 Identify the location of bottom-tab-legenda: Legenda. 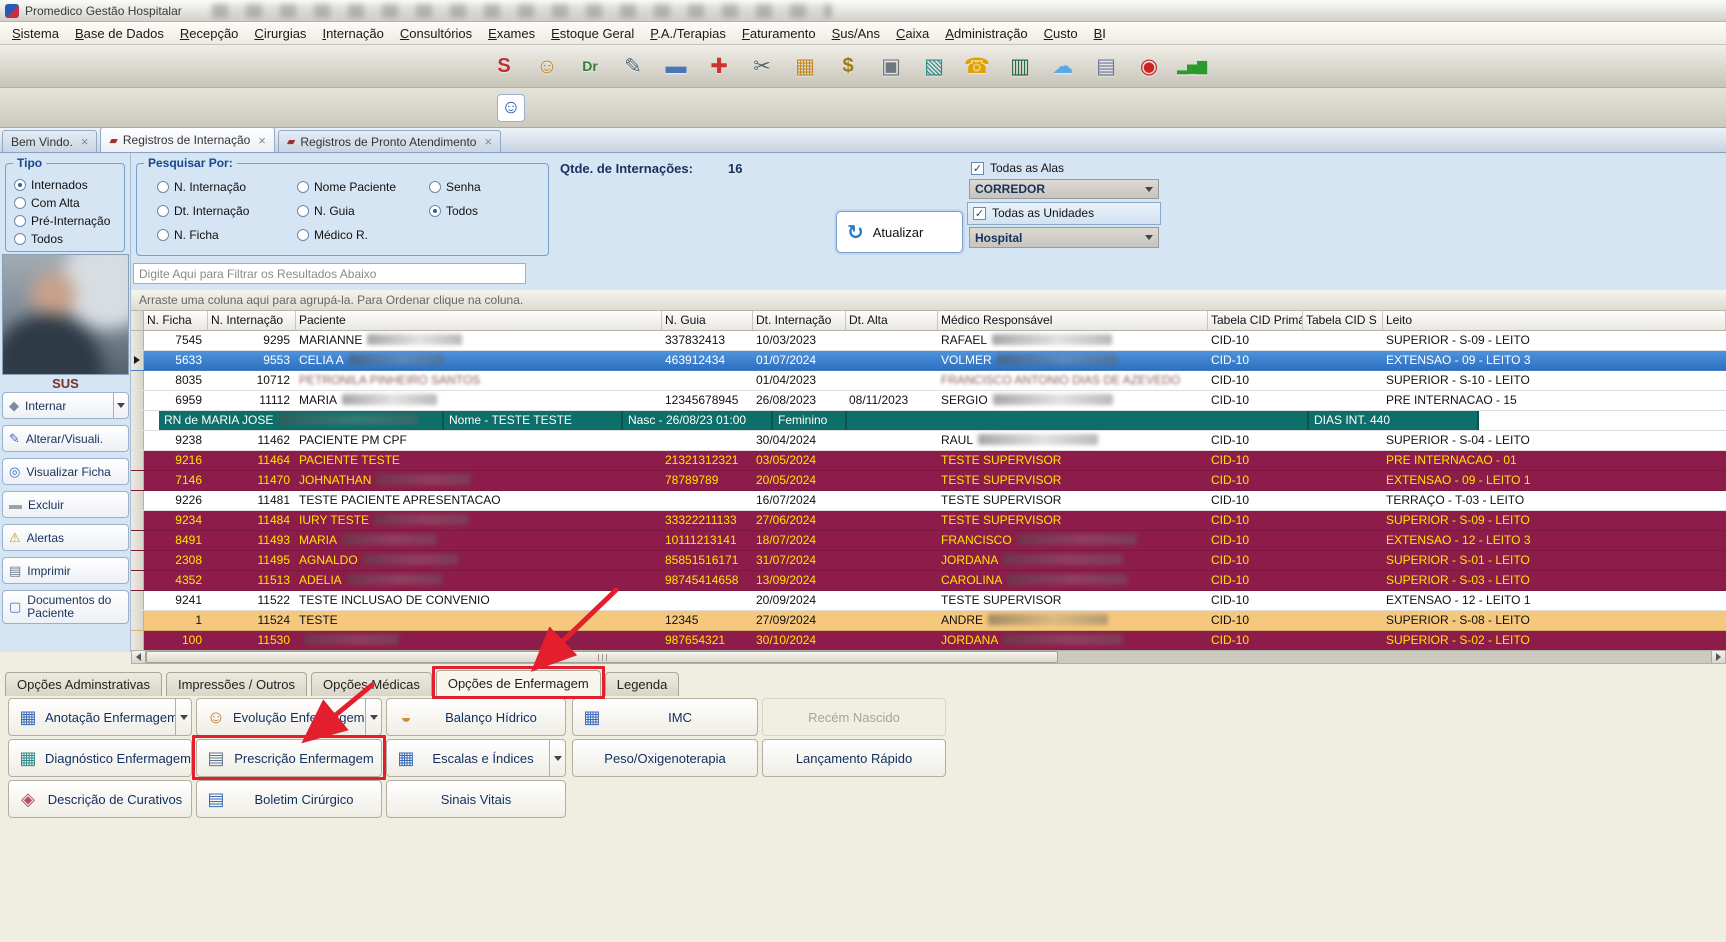
(642, 684).